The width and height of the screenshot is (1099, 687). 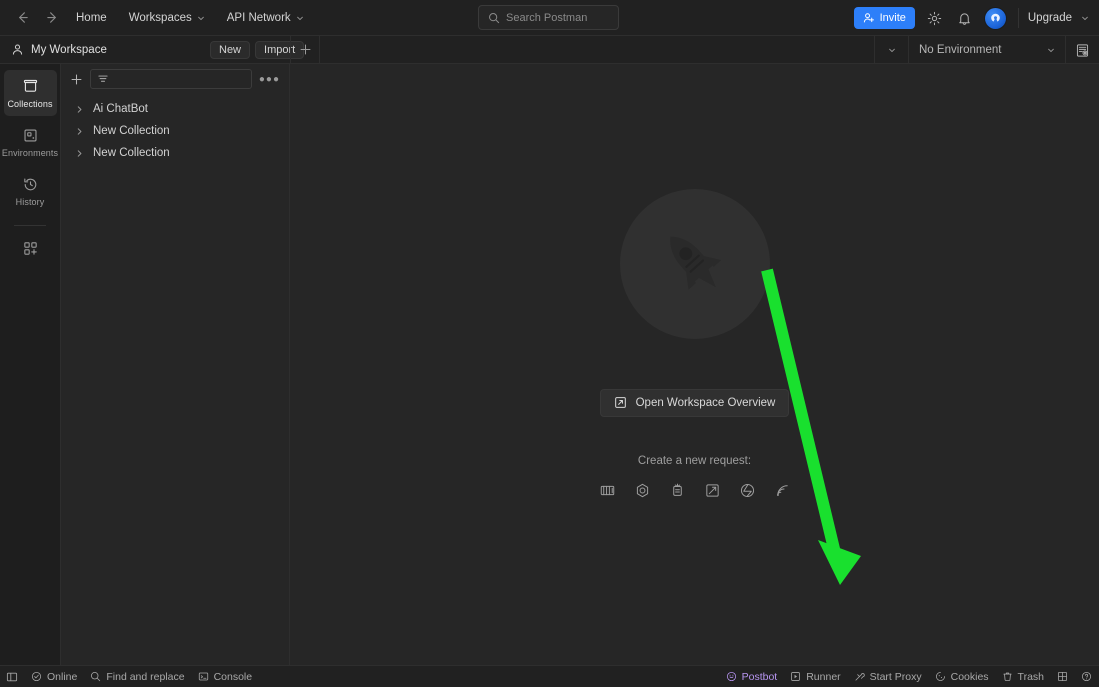 I want to click on layout-icon, so click(x=1062, y=676).